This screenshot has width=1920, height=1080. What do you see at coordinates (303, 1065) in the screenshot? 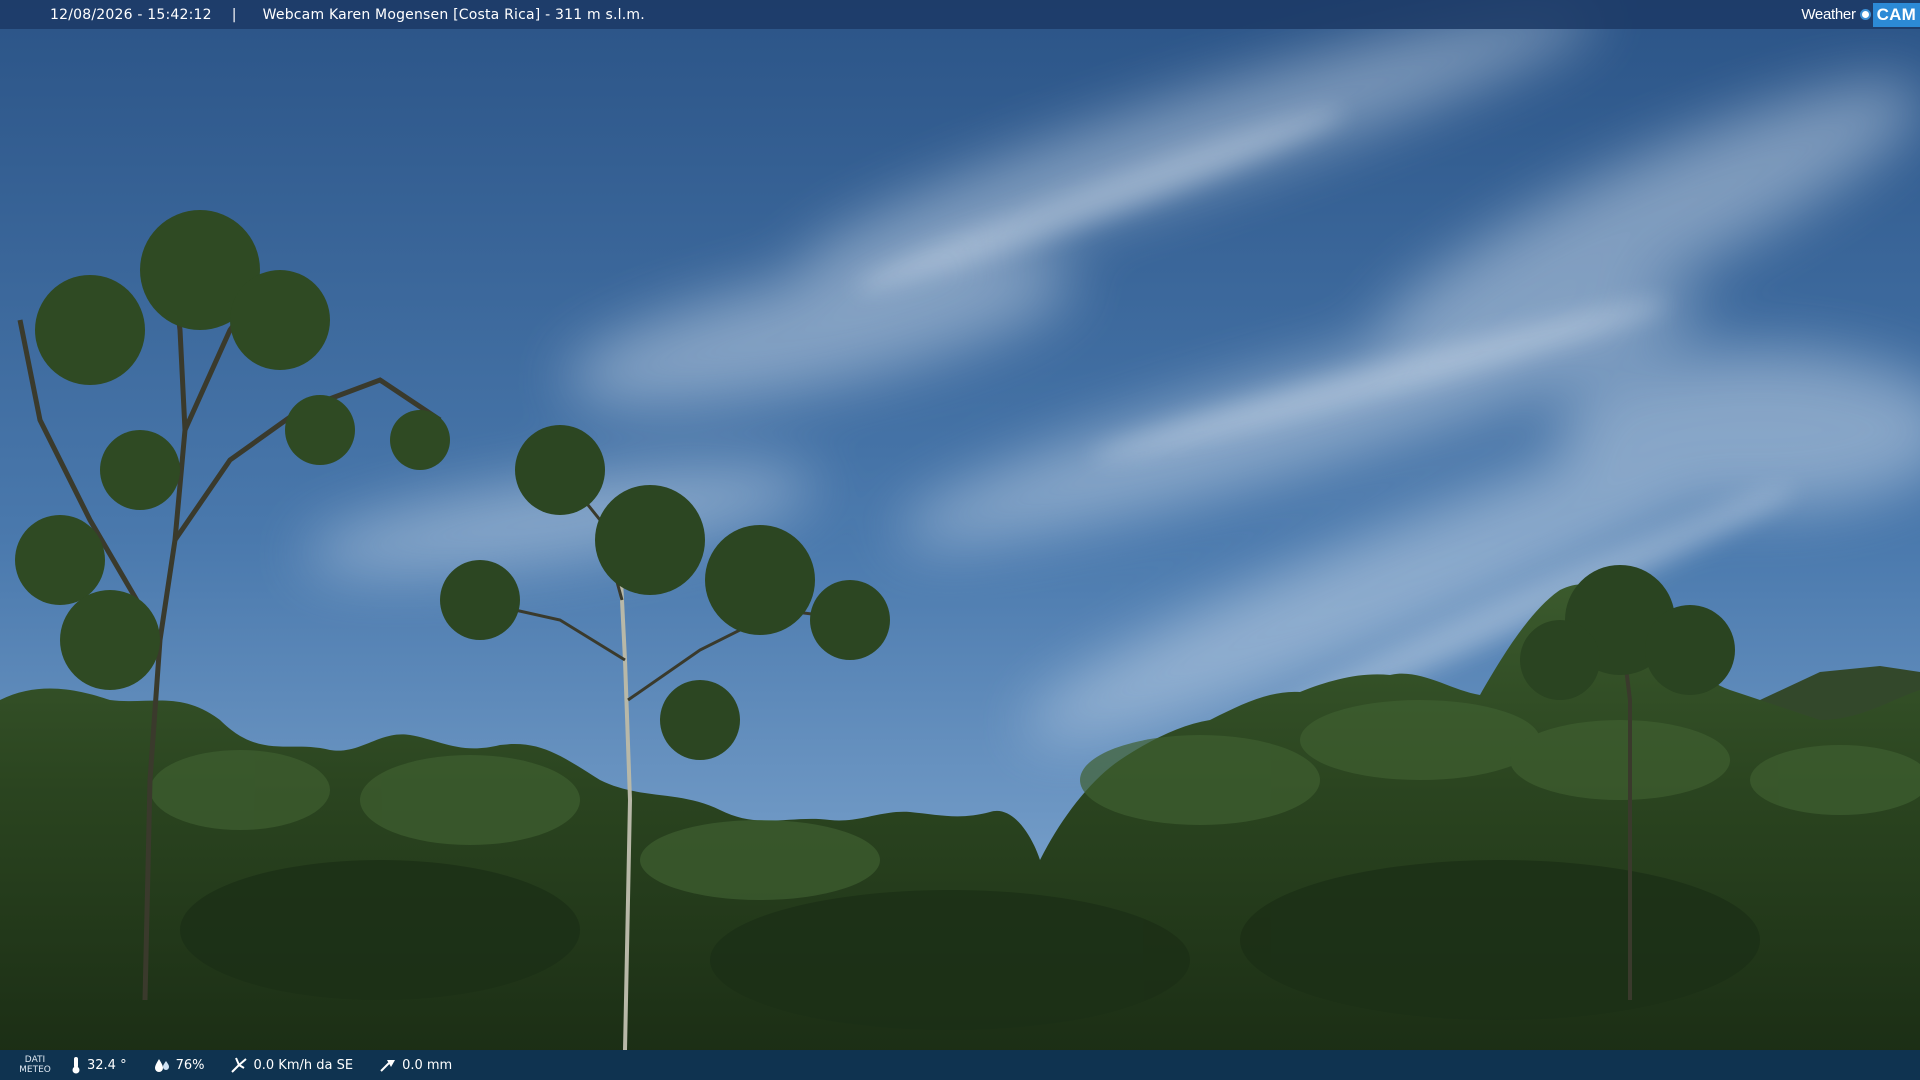
I see `wind-value: 0.0 Km/h da SE` at bounding box center [303, 1065].